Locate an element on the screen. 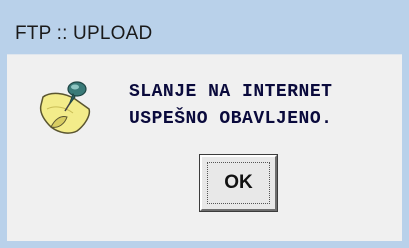 The image size is (409, 248). ok-button-label: OK is located at coordinates (238, 183).